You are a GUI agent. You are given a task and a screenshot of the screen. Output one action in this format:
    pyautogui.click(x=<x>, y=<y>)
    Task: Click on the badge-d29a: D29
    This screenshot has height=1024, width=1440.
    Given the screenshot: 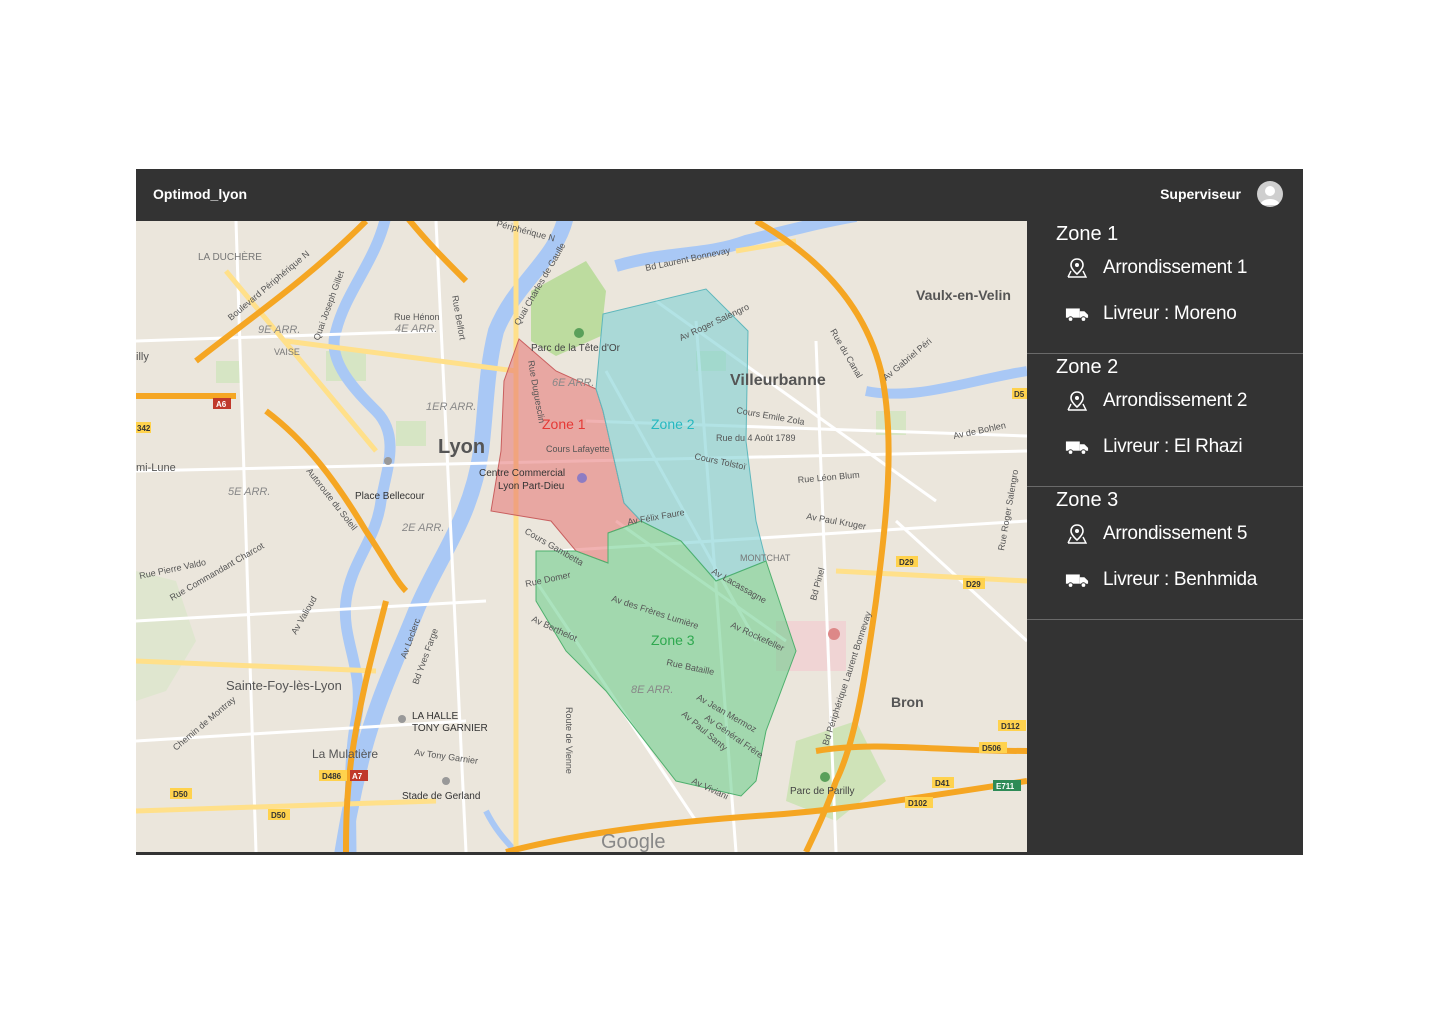 What is the action you would take?
    pyautogui.click(x=906, y=562)
    